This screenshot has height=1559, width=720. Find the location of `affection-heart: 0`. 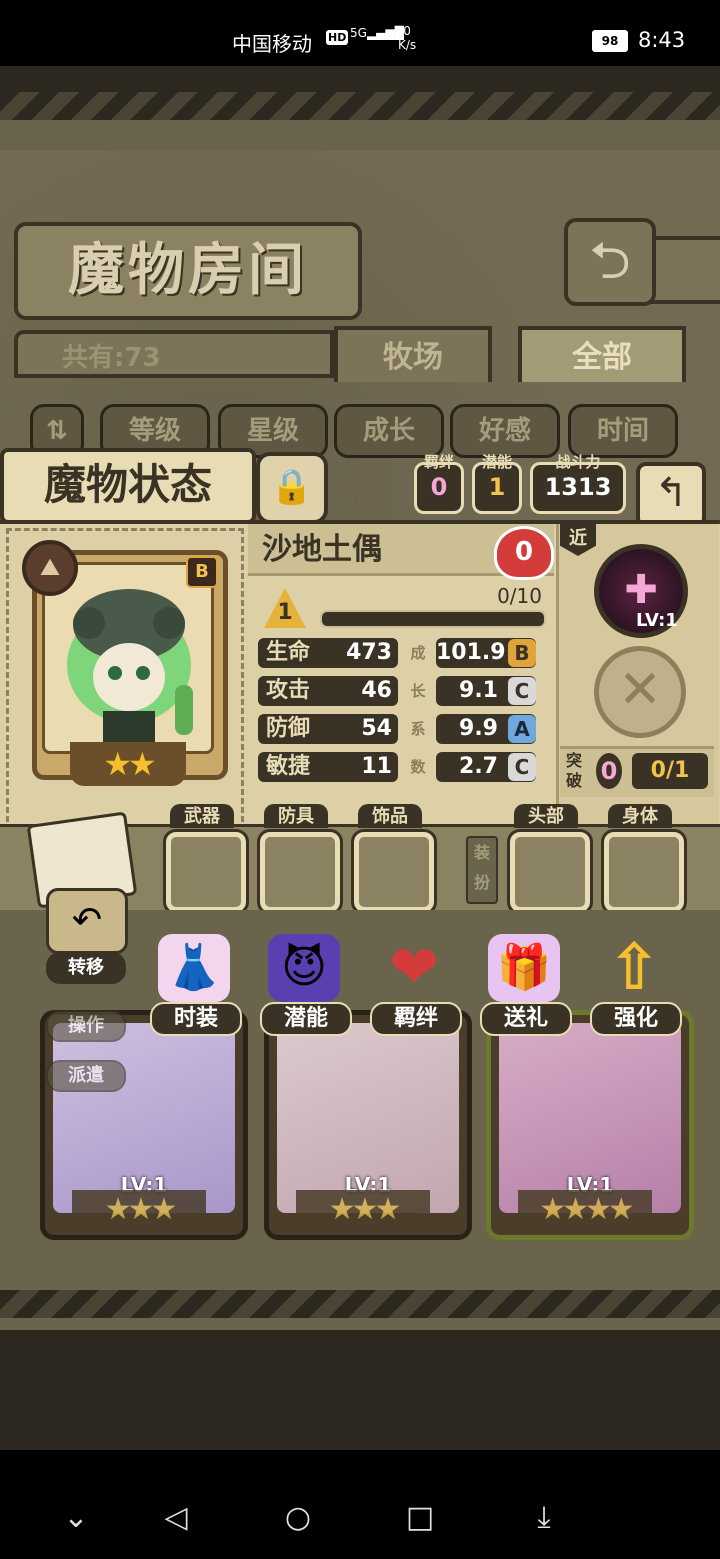

affection-heart: 0 is located at coordinates (524, 553).